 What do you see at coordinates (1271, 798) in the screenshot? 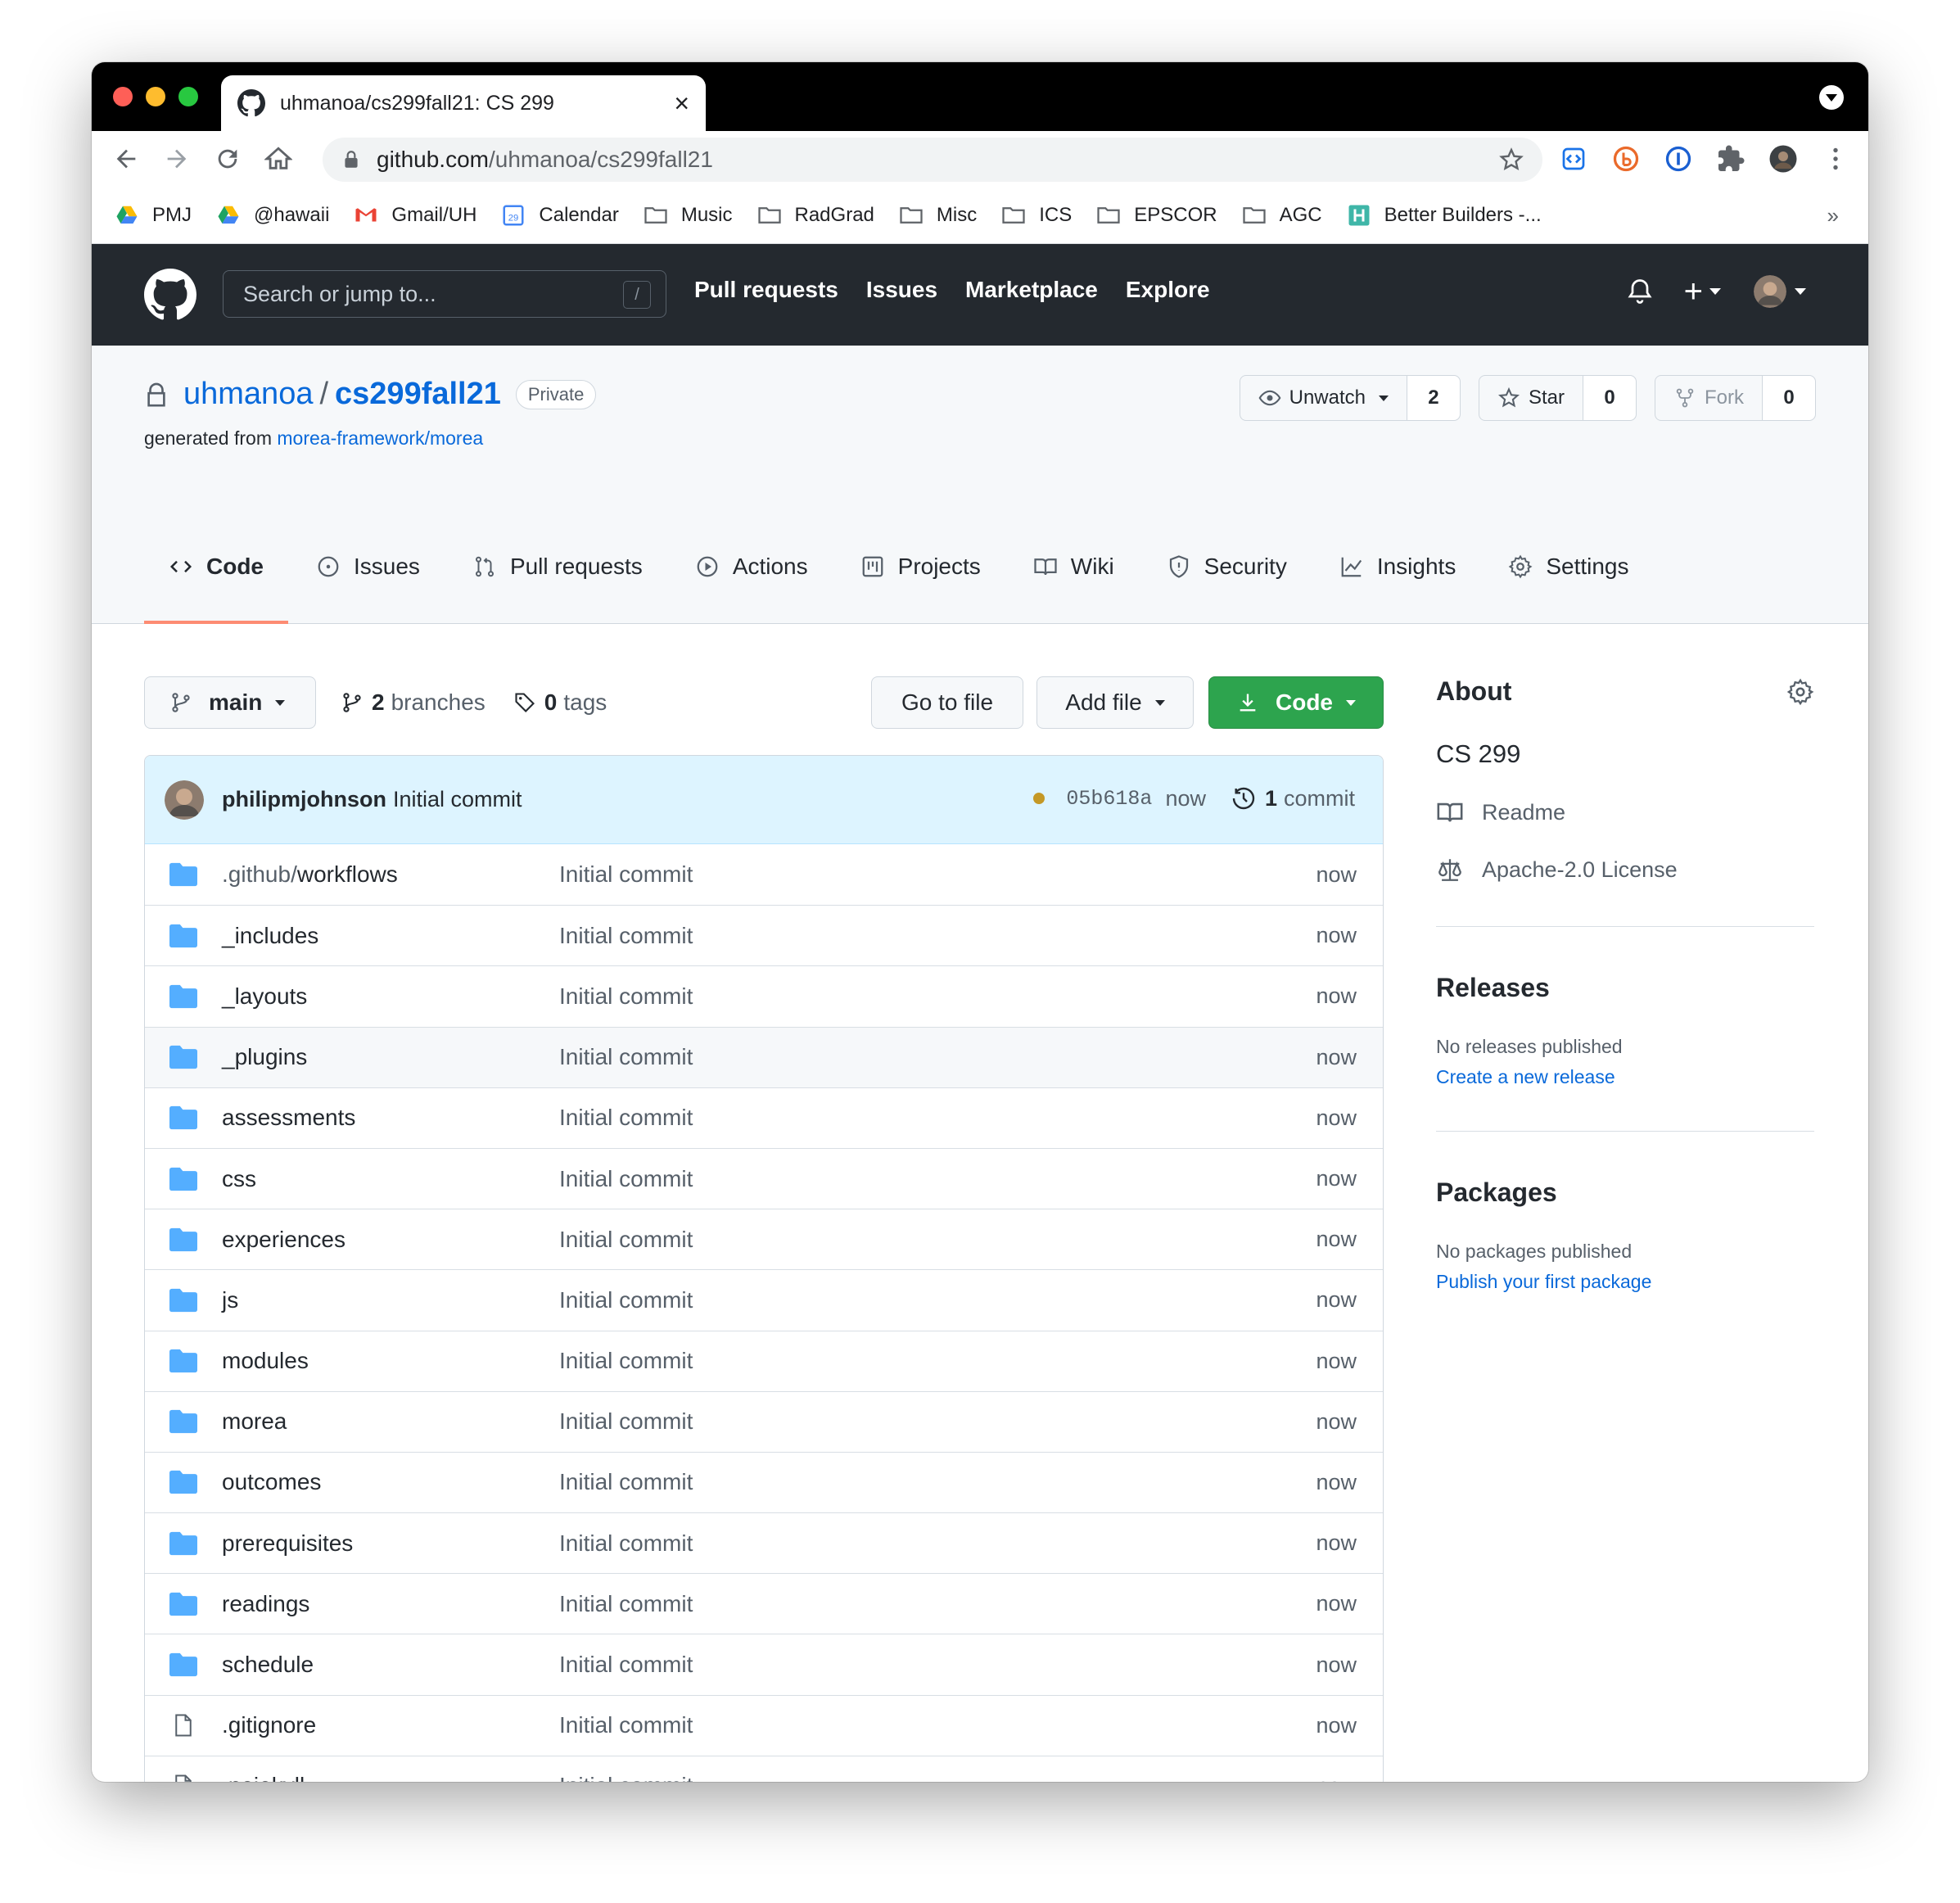
I see `commit-count: 1` at bounding box center [1271, 798].